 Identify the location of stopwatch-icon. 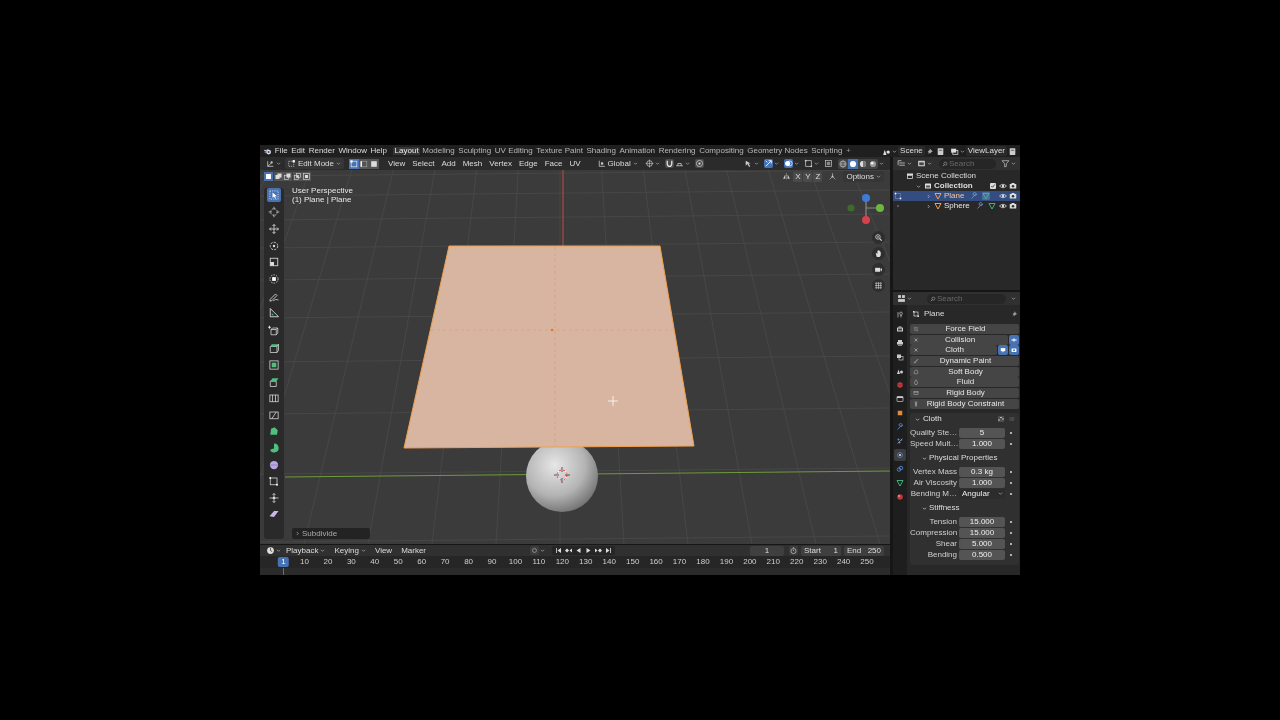
(793, 550).